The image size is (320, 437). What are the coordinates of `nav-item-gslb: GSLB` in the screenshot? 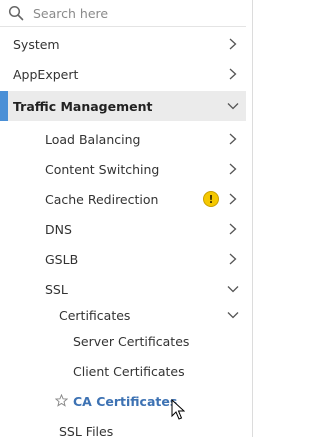 It's located at (123, 259).